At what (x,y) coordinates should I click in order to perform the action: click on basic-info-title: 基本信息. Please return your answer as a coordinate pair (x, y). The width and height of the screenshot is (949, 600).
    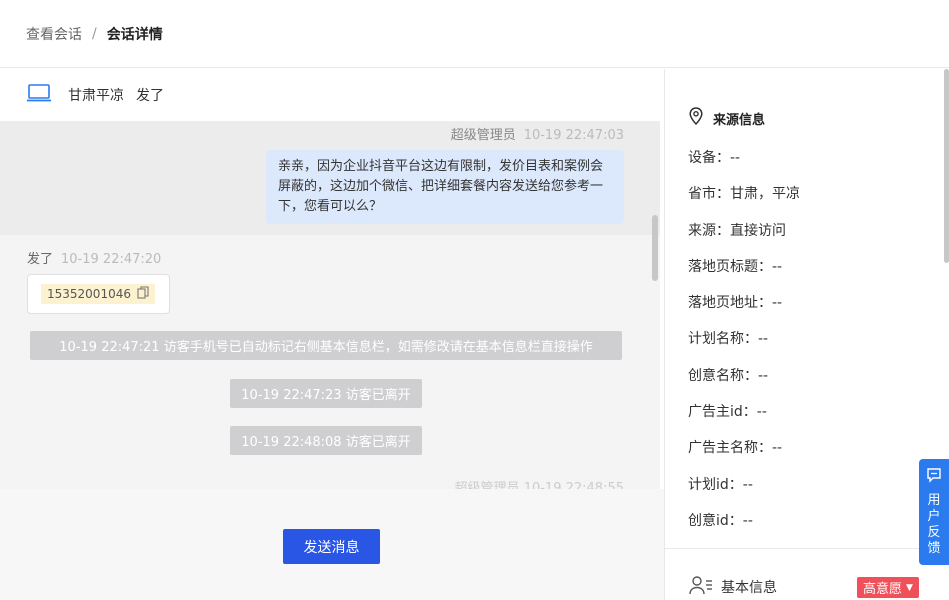
    Looking at the image, I should click on (749, 588).